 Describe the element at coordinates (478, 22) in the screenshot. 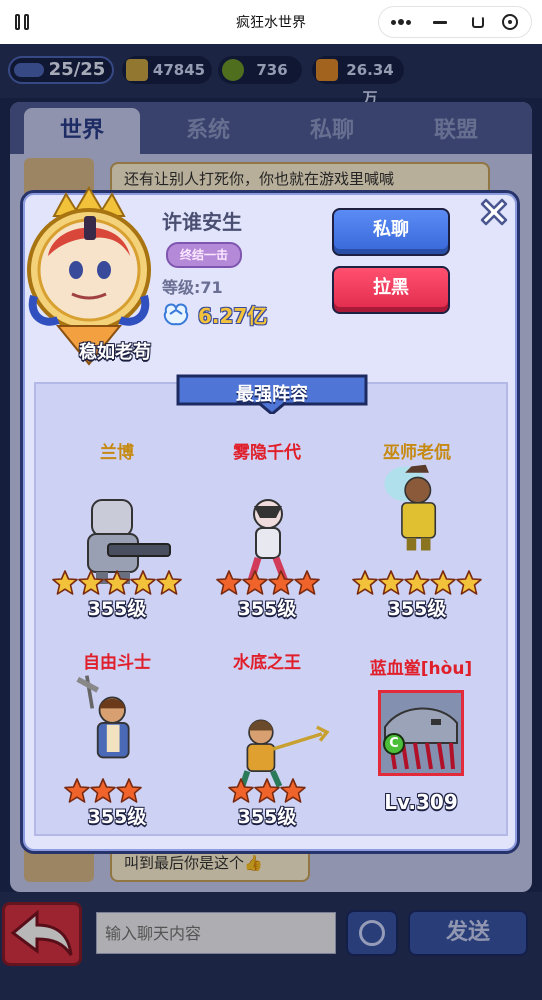

I see `float-window-icon` at that location.